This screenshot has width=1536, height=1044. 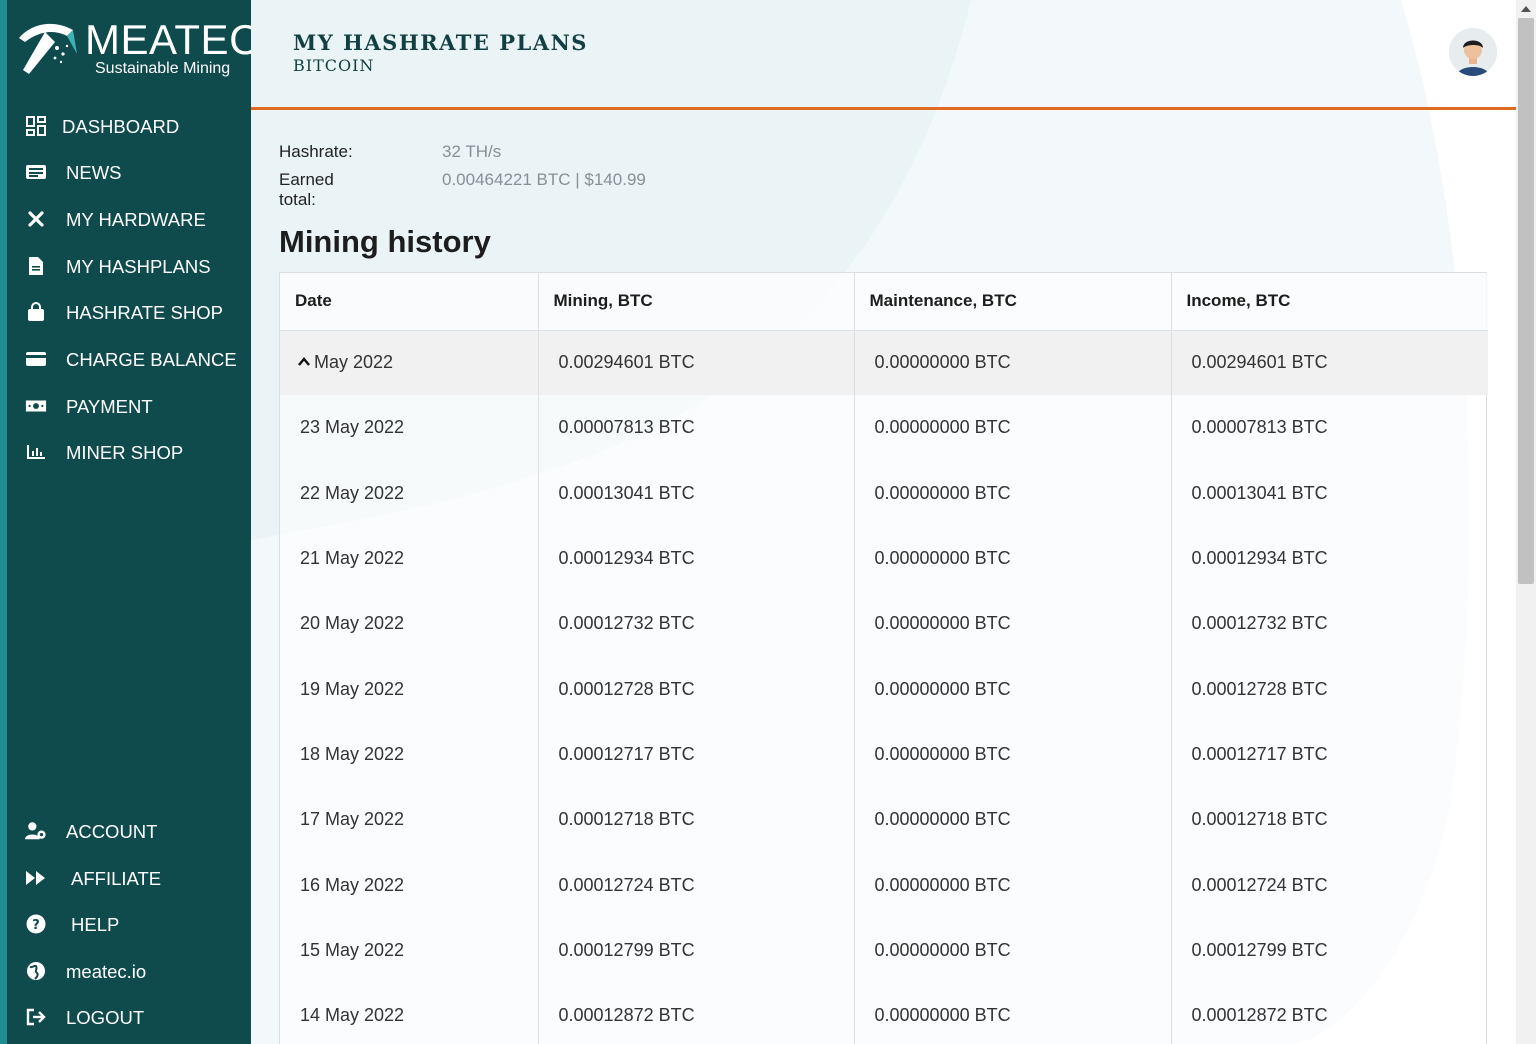 I want to click on page-subtitle: BITCOIN, so click(x=334, y=65).